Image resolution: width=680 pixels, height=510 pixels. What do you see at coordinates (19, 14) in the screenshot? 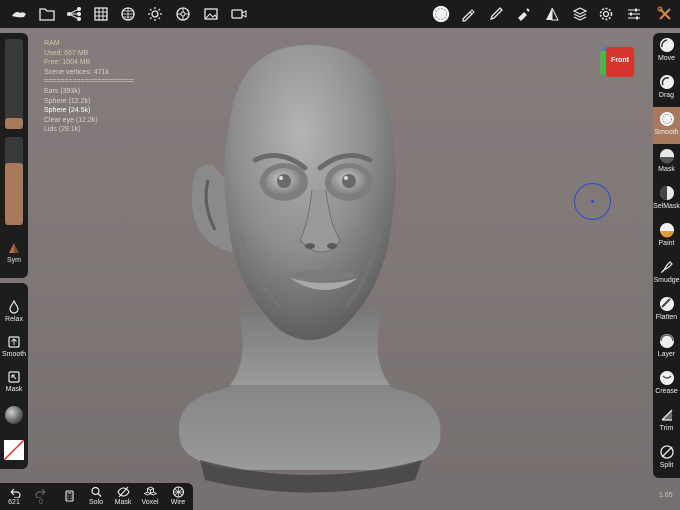
I see `app-logo-icon` at bounding box center [19, 14].